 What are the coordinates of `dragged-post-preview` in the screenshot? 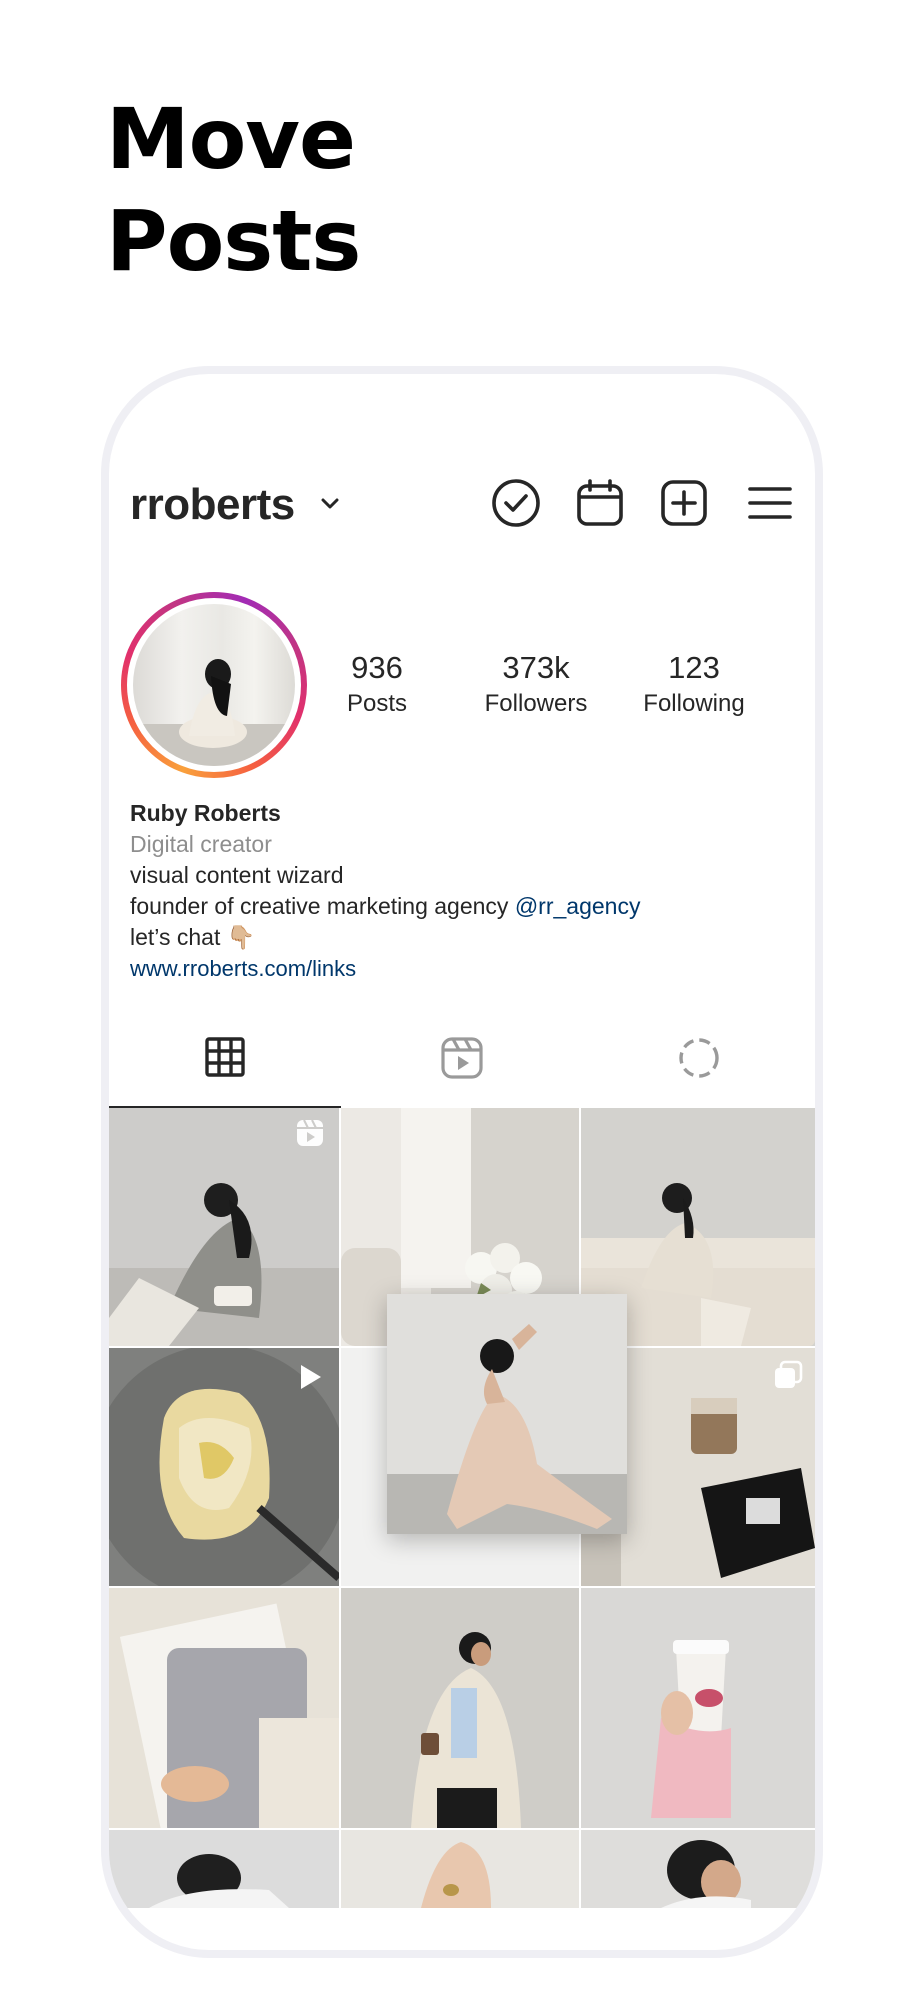 It's located at (507, 1414).